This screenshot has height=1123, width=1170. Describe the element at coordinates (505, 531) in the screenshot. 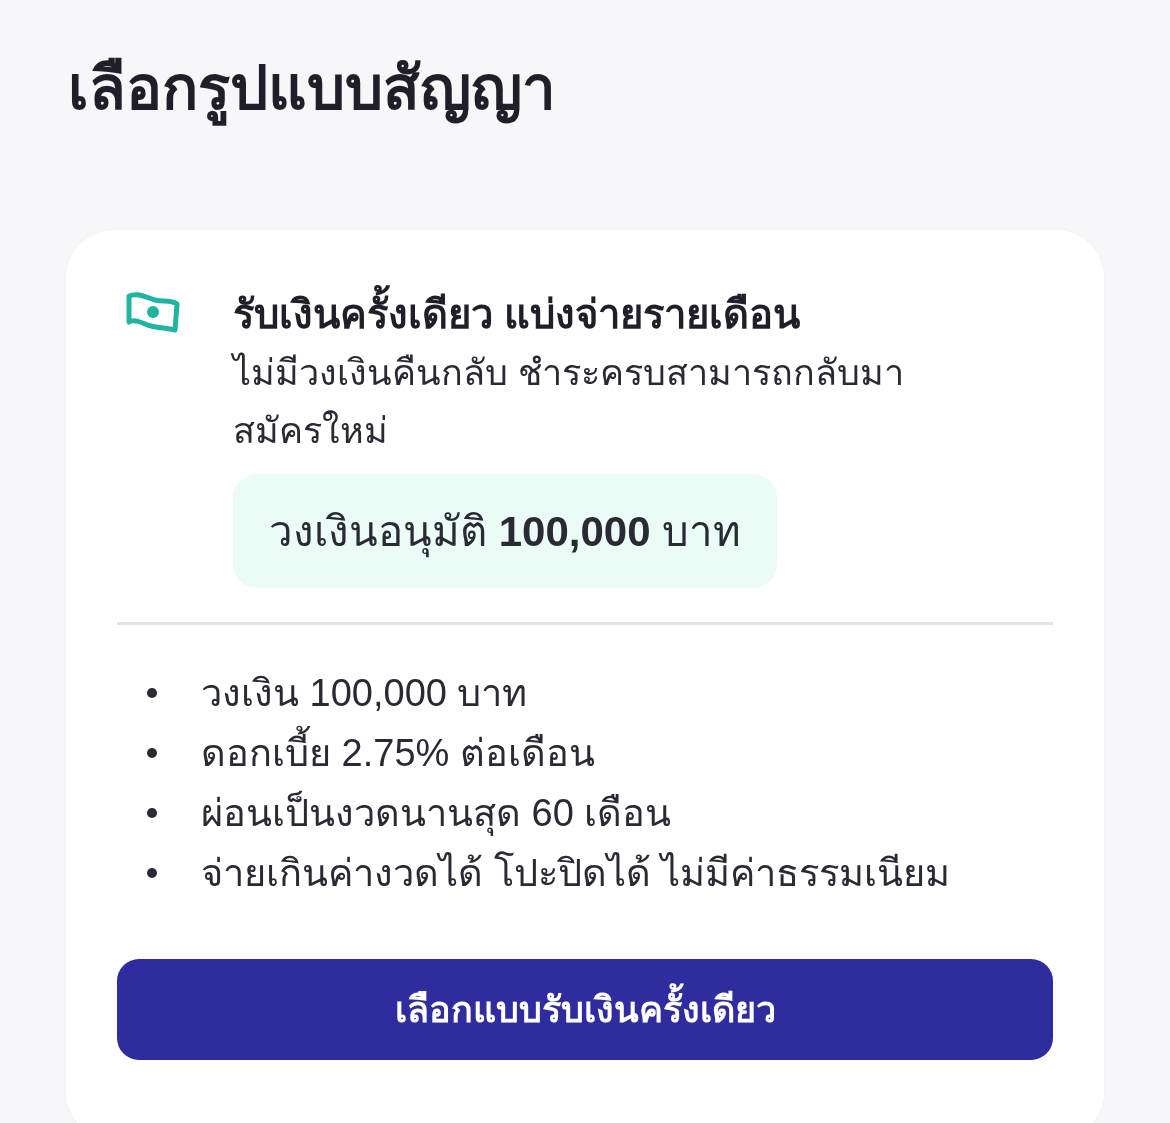

I see `approved-limit-text: วงเงินอนุมัติ 100,000 บาท` at that location.